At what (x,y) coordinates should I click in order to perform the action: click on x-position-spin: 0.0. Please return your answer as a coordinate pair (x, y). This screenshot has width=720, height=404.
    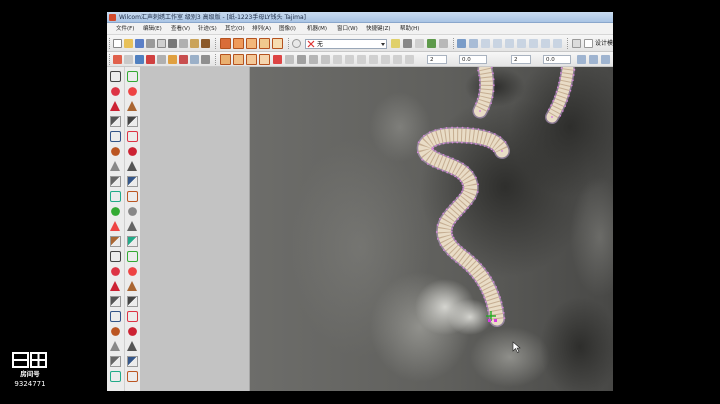
    Looking at the image, I should click on (473, 59).